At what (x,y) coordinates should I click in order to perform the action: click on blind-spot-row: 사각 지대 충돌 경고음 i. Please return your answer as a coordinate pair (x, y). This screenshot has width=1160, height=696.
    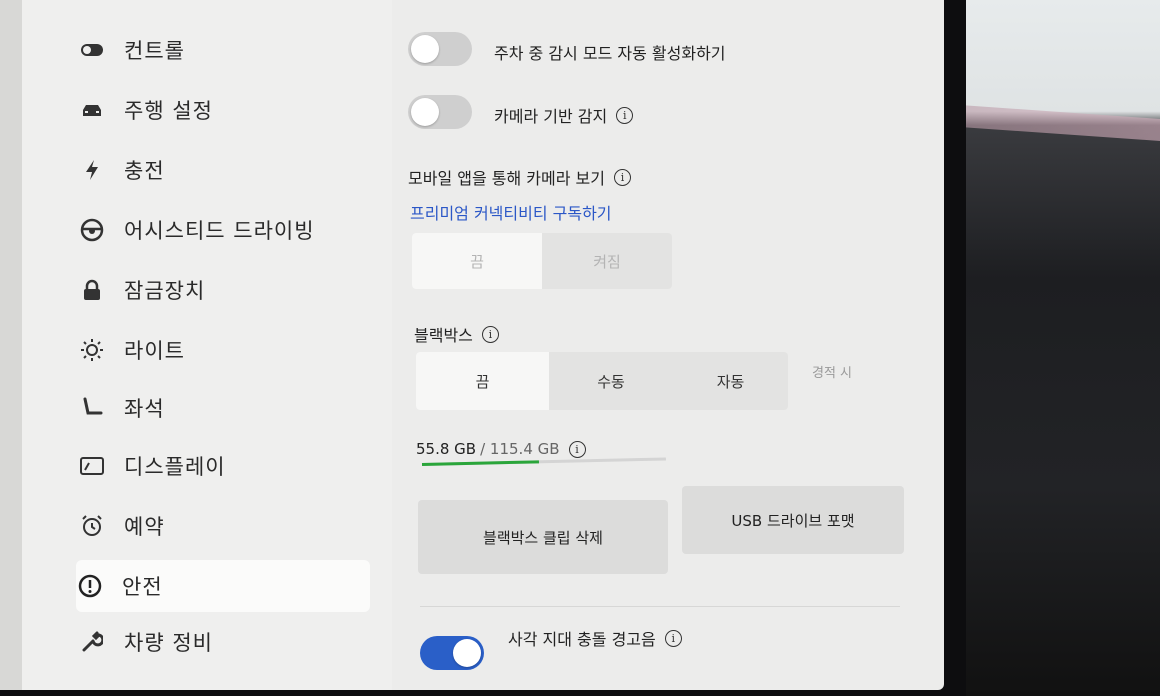
    Looking at the image, I should click on (595, 638).